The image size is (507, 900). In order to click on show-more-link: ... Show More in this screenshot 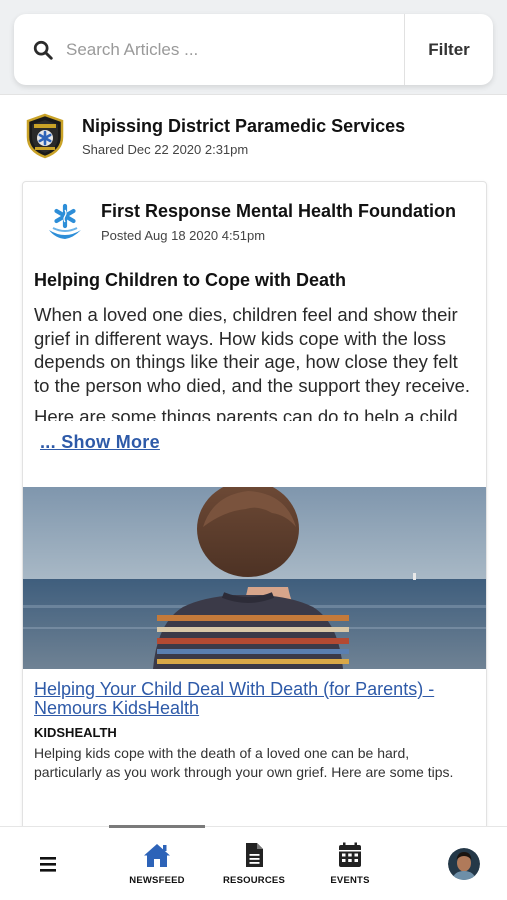, I will do `click(100, 442)`.